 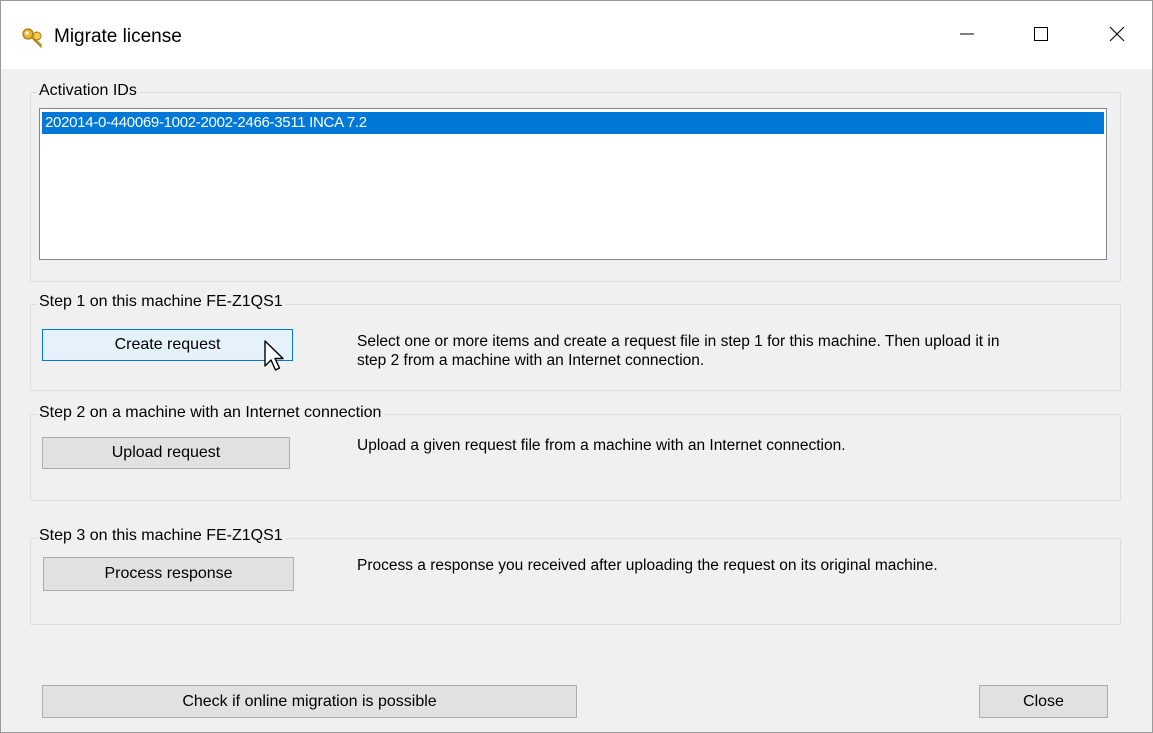 What do you see at coordinates (33, 39) in the screenshot?
I see `key-icon` at bounding box center [33, 39].